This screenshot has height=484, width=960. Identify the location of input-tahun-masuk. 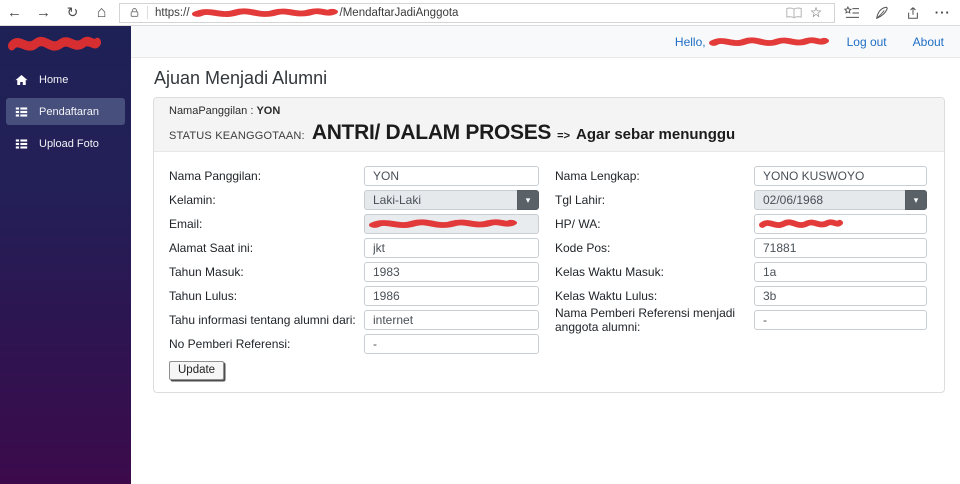
(451, 272).